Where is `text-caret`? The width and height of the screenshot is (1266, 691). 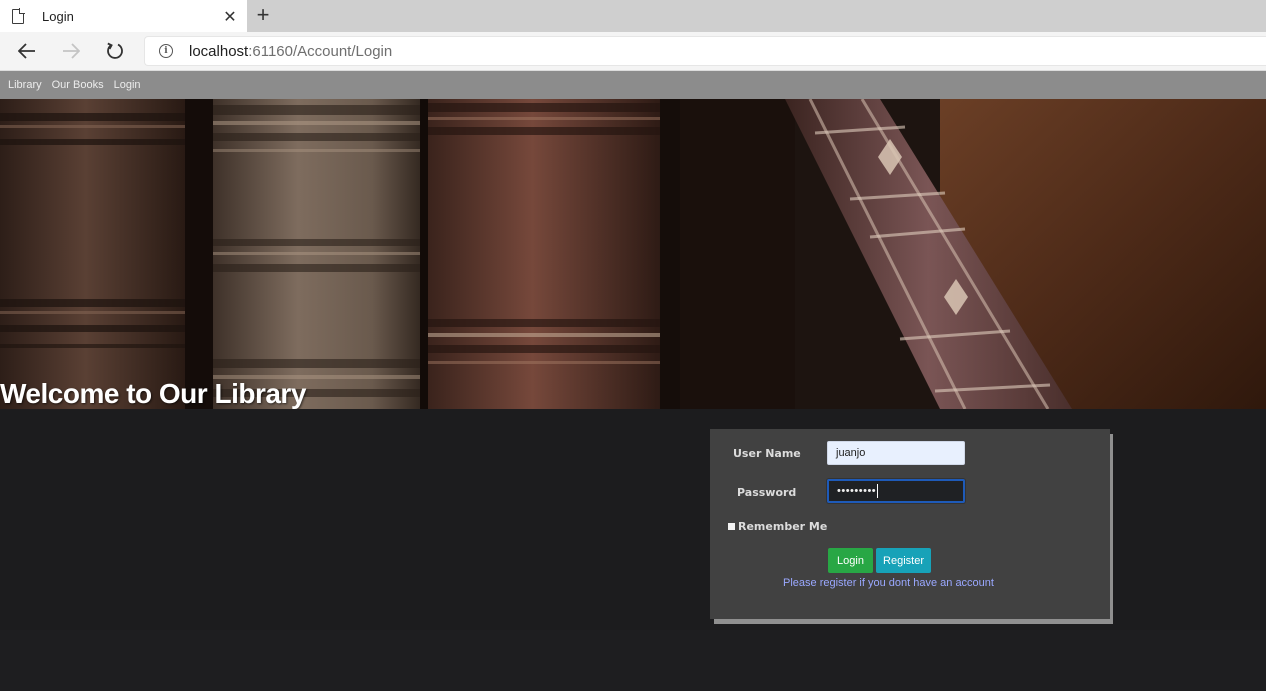
text-caret is located at coordinates (878, 491).